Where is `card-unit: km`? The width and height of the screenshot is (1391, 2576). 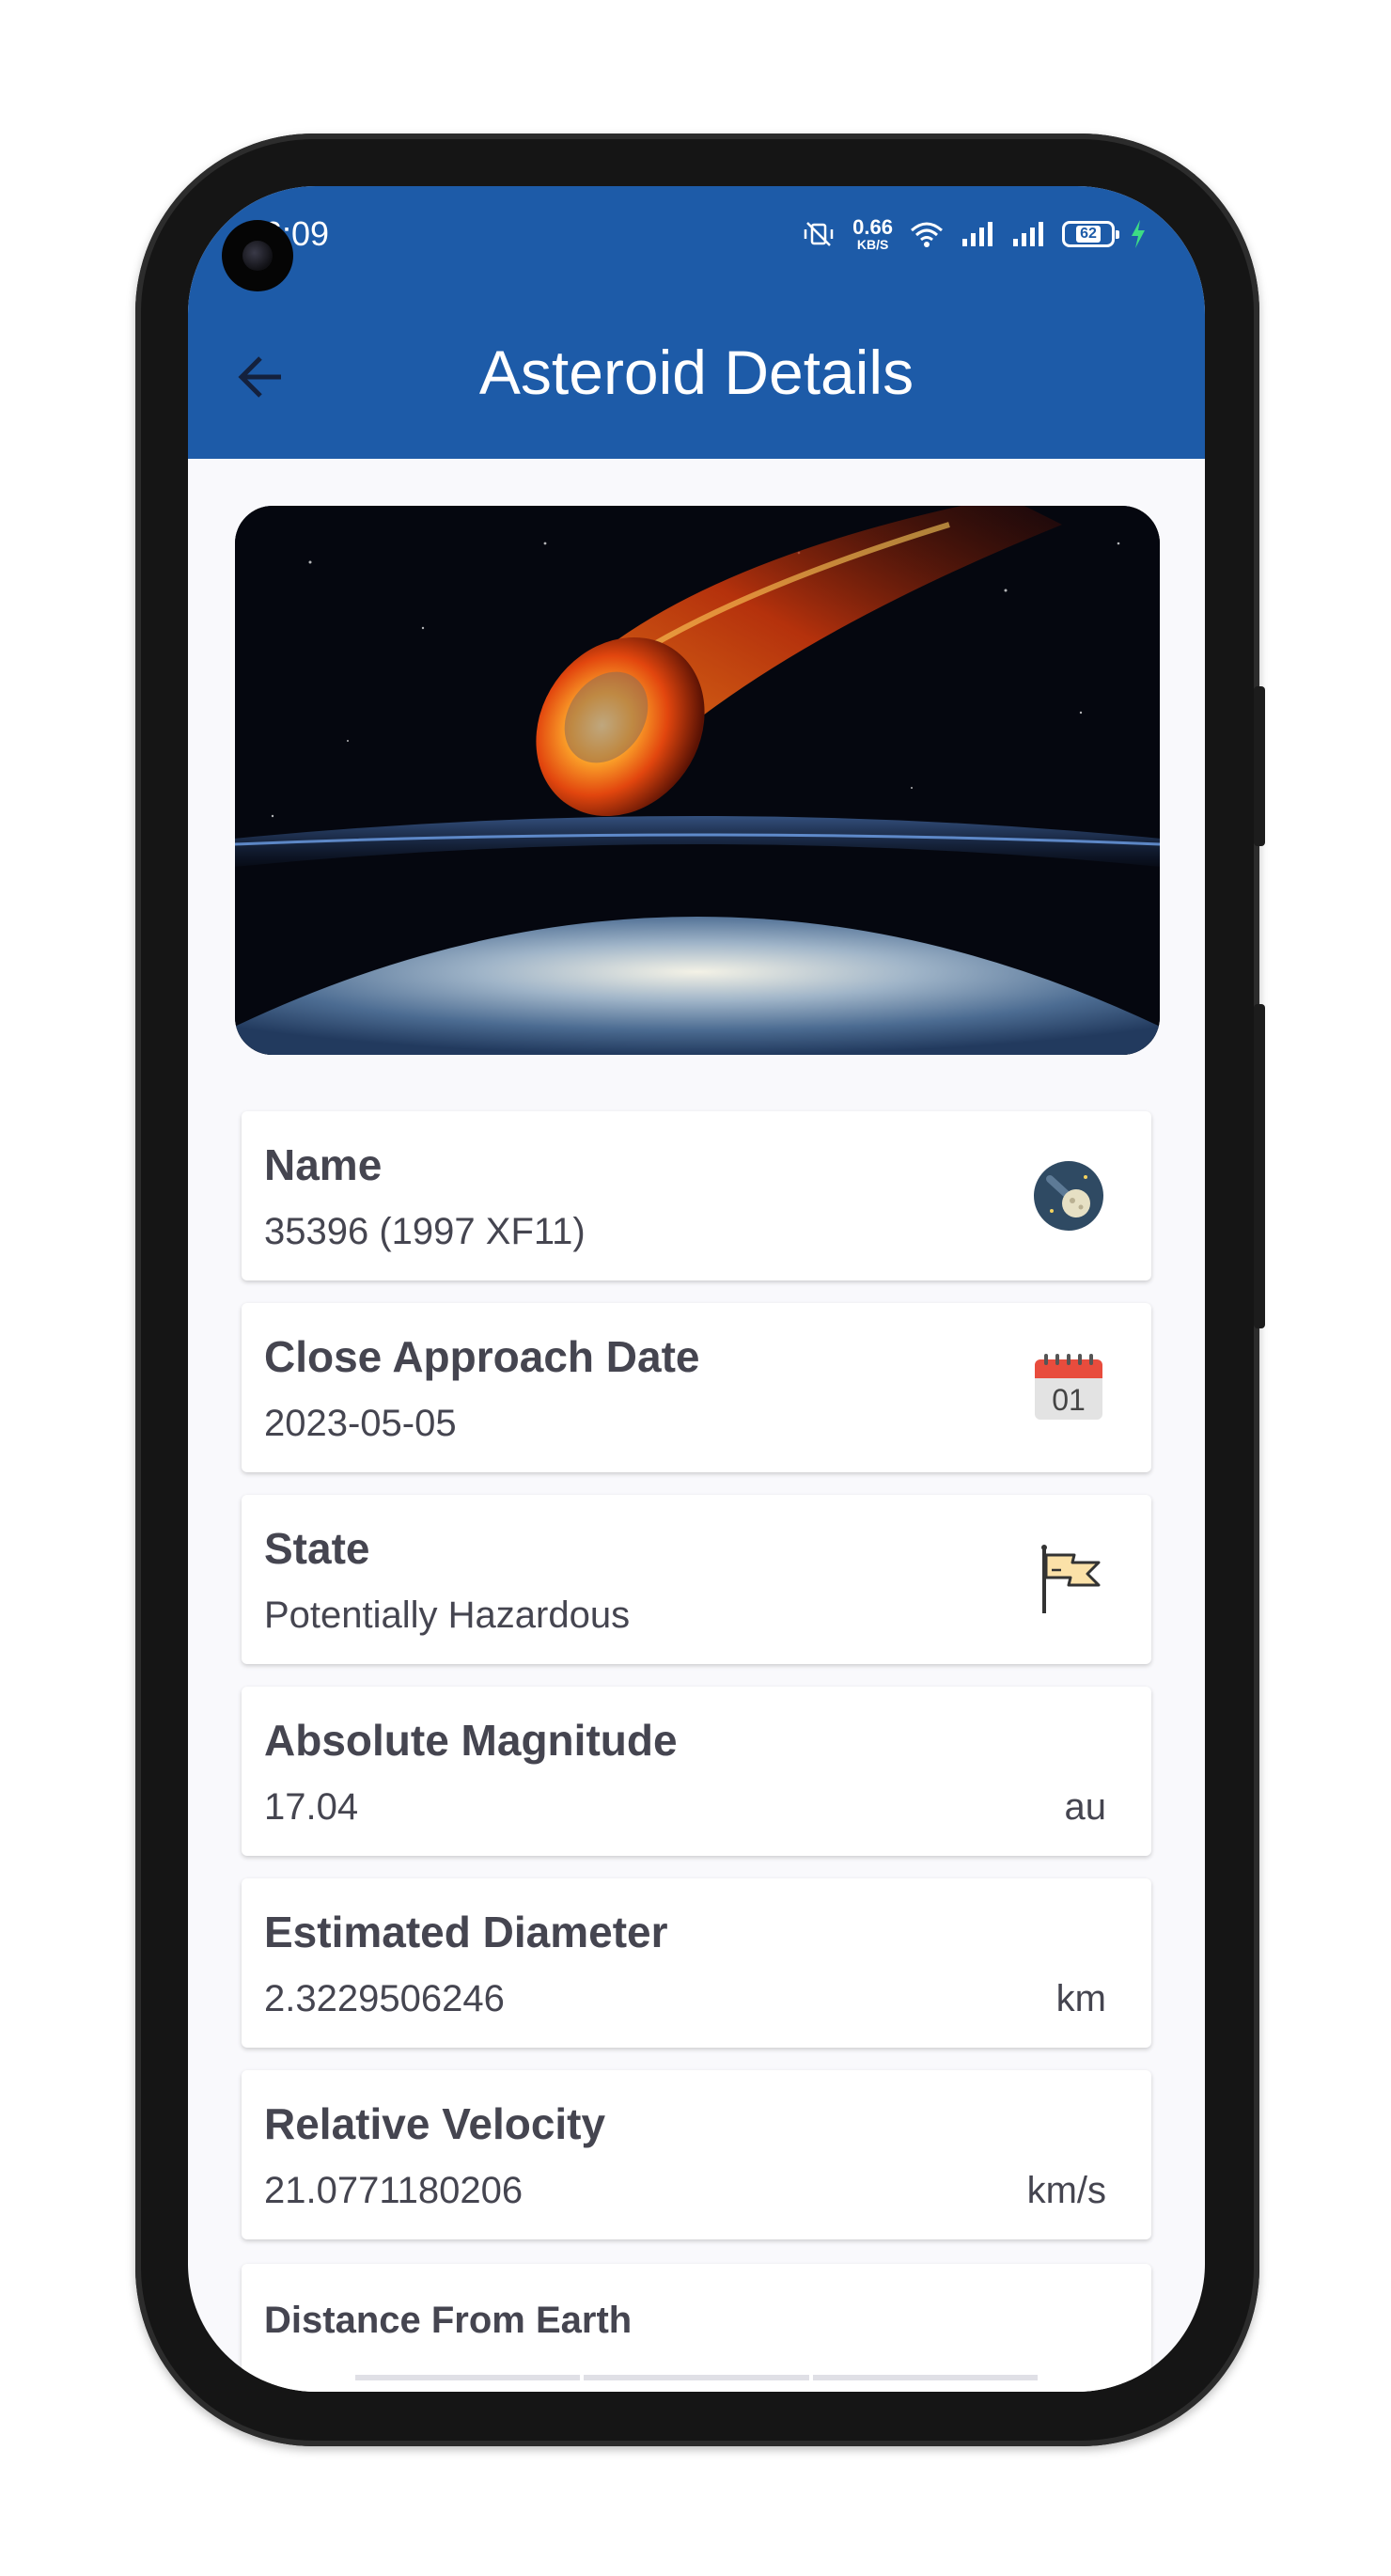 card-unit: km is located at coordinates (1080, 1999).